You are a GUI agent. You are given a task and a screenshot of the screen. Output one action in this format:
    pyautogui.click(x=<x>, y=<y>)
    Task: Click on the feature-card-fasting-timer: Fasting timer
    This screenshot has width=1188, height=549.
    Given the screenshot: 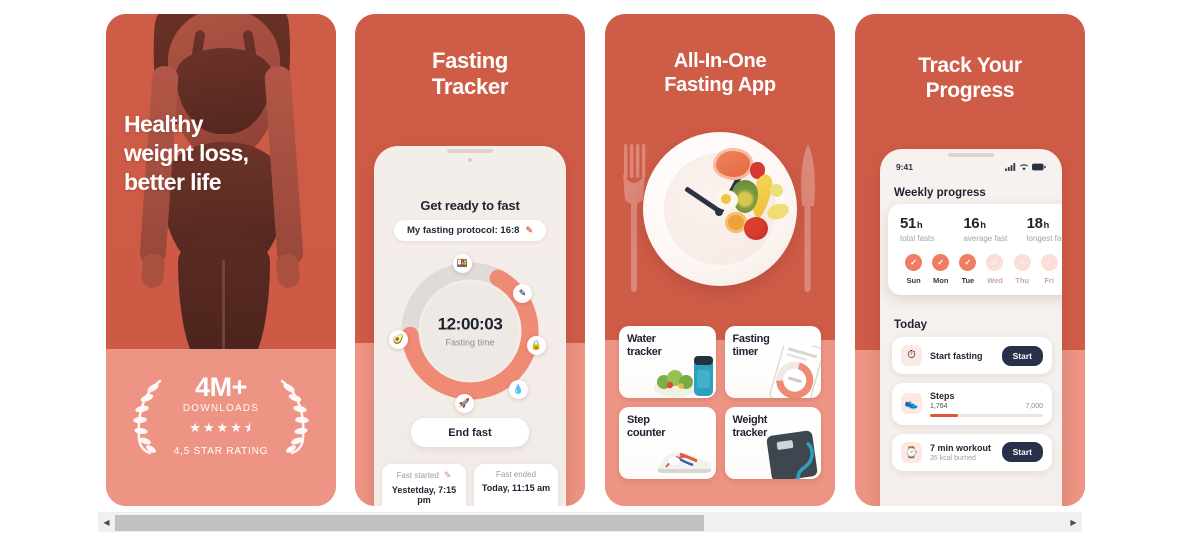 What is the action you would take?
    pyautogui.click(x=772, y=362)
    